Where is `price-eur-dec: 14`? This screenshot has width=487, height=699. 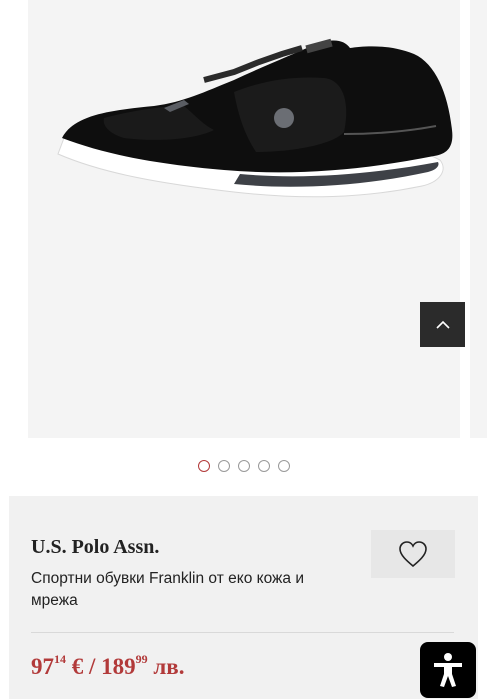 price-eur-dec: 14 is located at coordinates (60, 659).